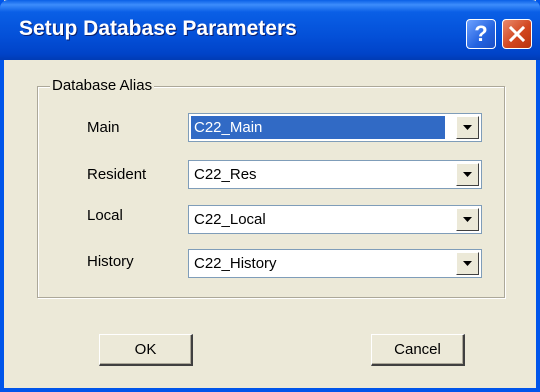 Image resolution: width=540 pixels, height=392 pixels. I want to click on close-button, so click(517, 34).